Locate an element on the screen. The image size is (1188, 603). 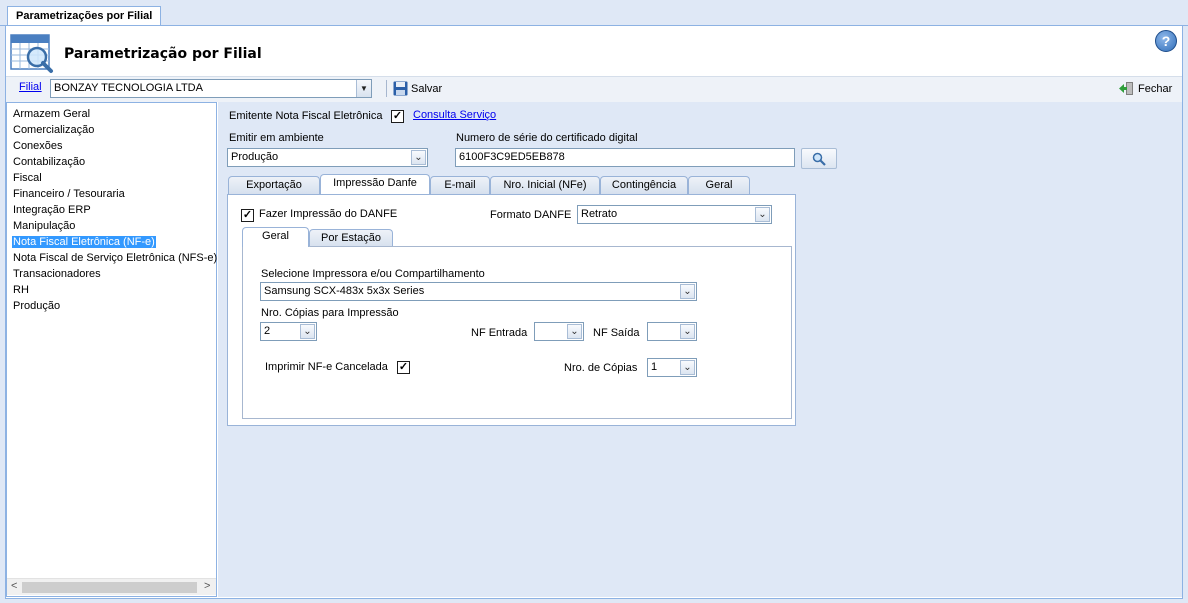
tab-impressao-danfe: Impressão Danfe is located at coordinates (375, 184).